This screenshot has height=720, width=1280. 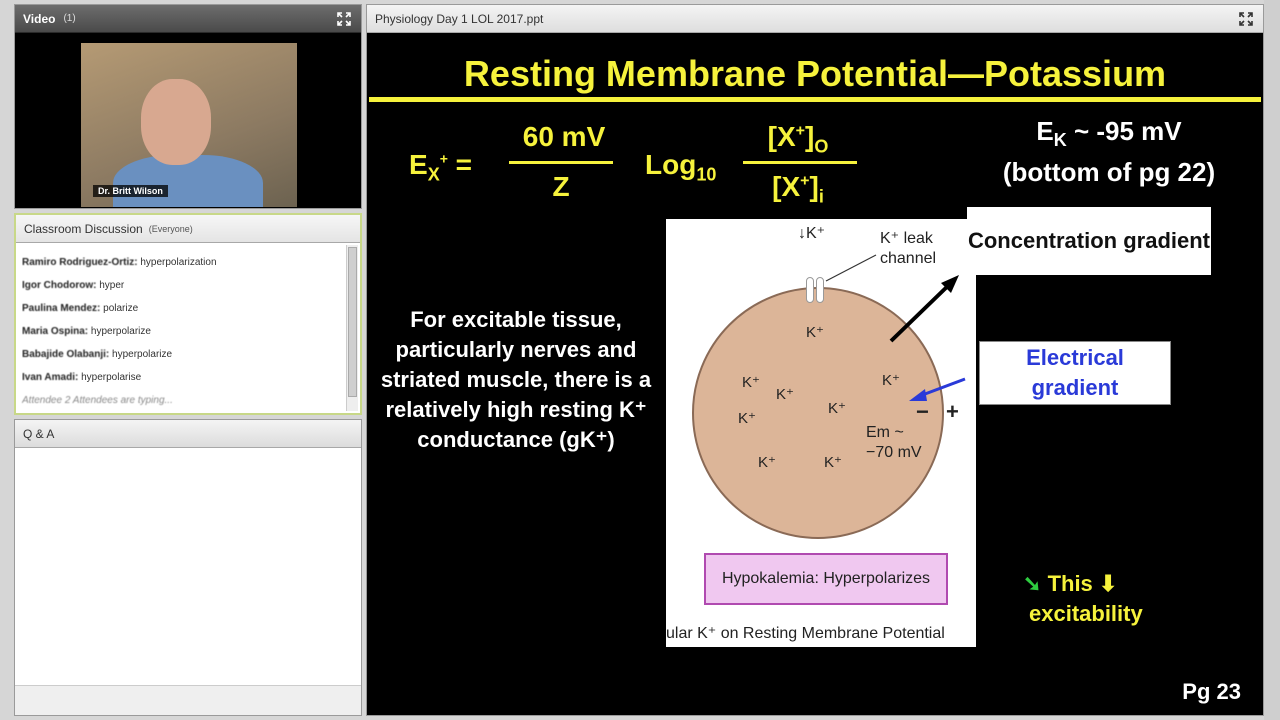 I want to click on down-arrow-icon: ⬇, so click(x=1108, y=583).